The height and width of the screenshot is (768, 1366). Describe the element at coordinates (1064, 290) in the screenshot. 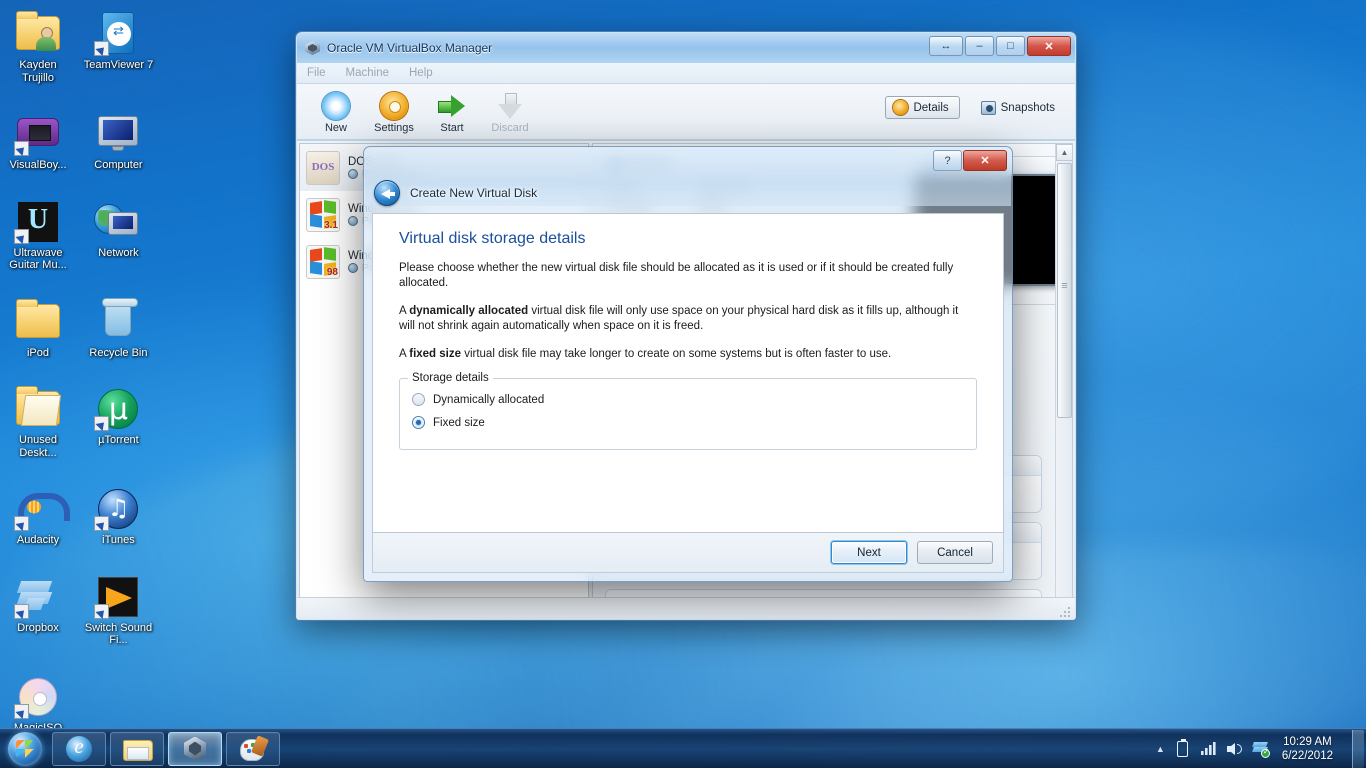

I see `scrollbar-thumb` at that location.